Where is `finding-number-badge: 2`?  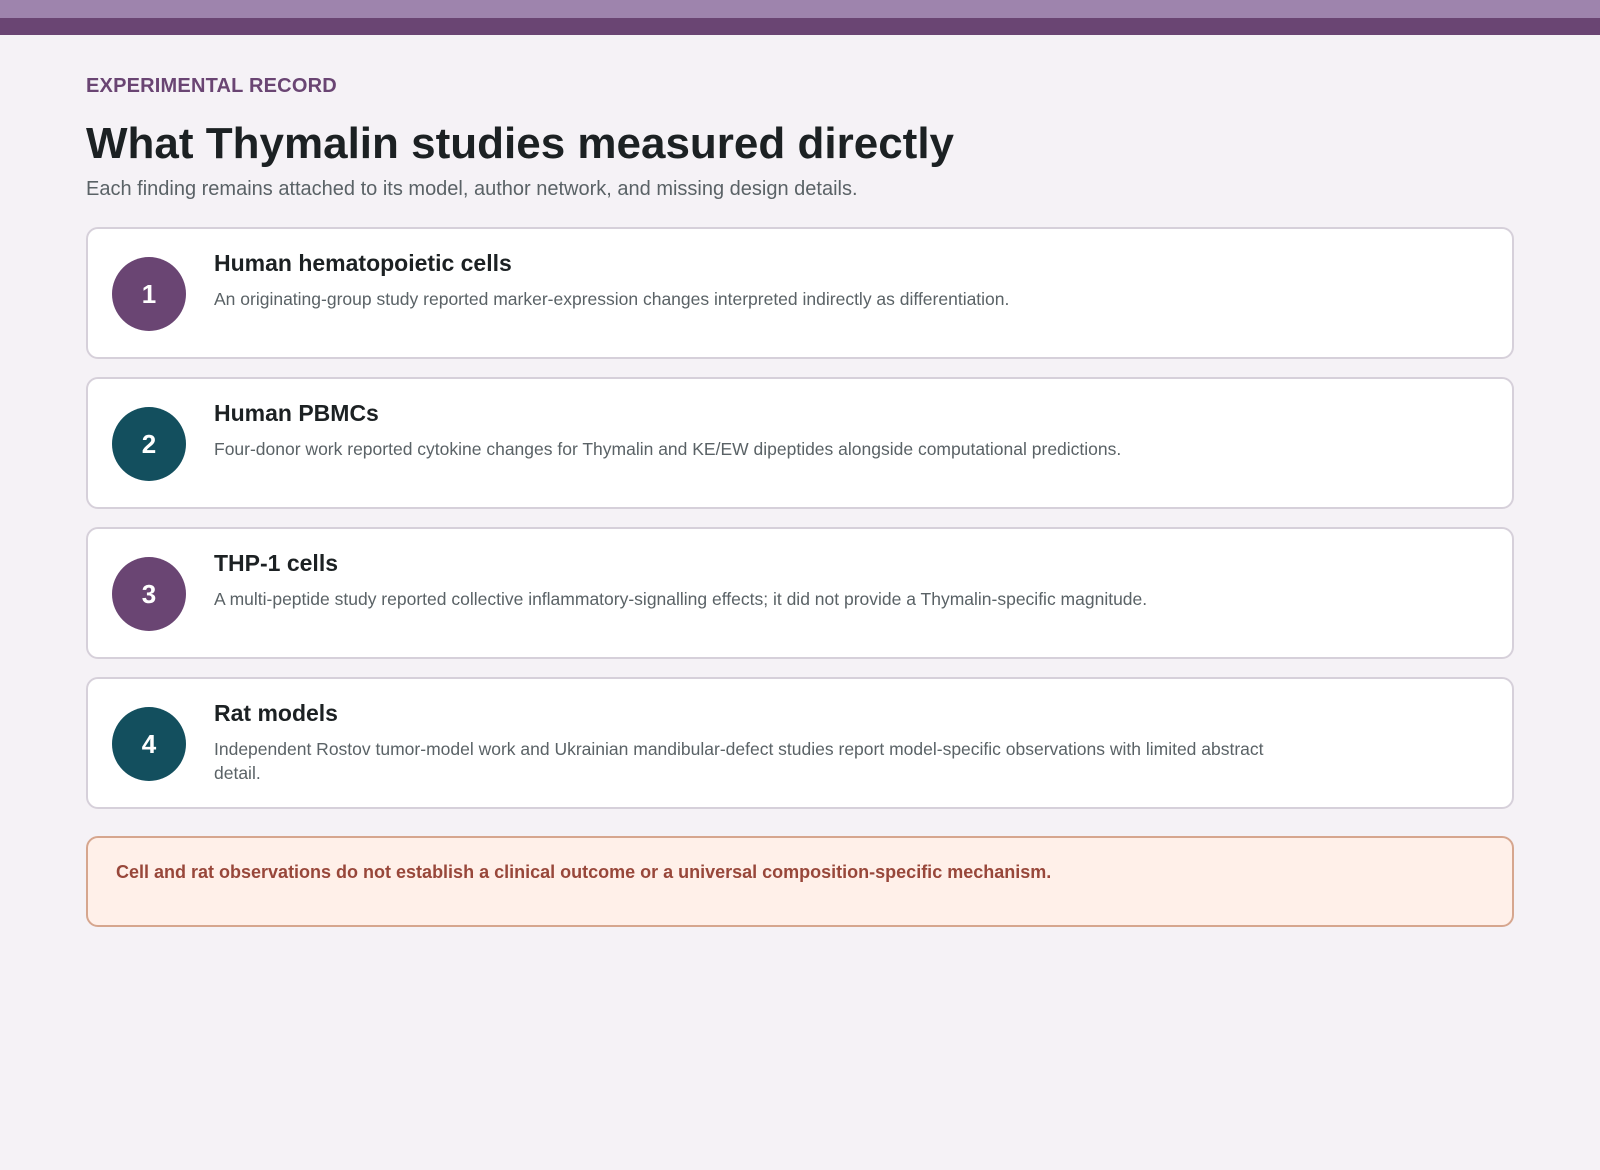
finding-number-badge: 2 is located at coordinates (149, 444).